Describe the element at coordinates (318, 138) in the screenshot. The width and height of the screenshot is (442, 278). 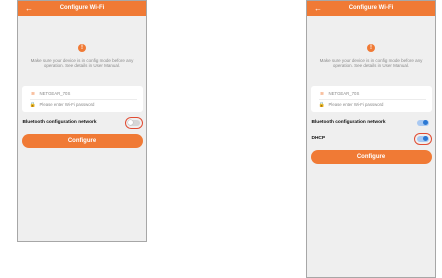
I see `dhcp-label: DHCP` at that location.